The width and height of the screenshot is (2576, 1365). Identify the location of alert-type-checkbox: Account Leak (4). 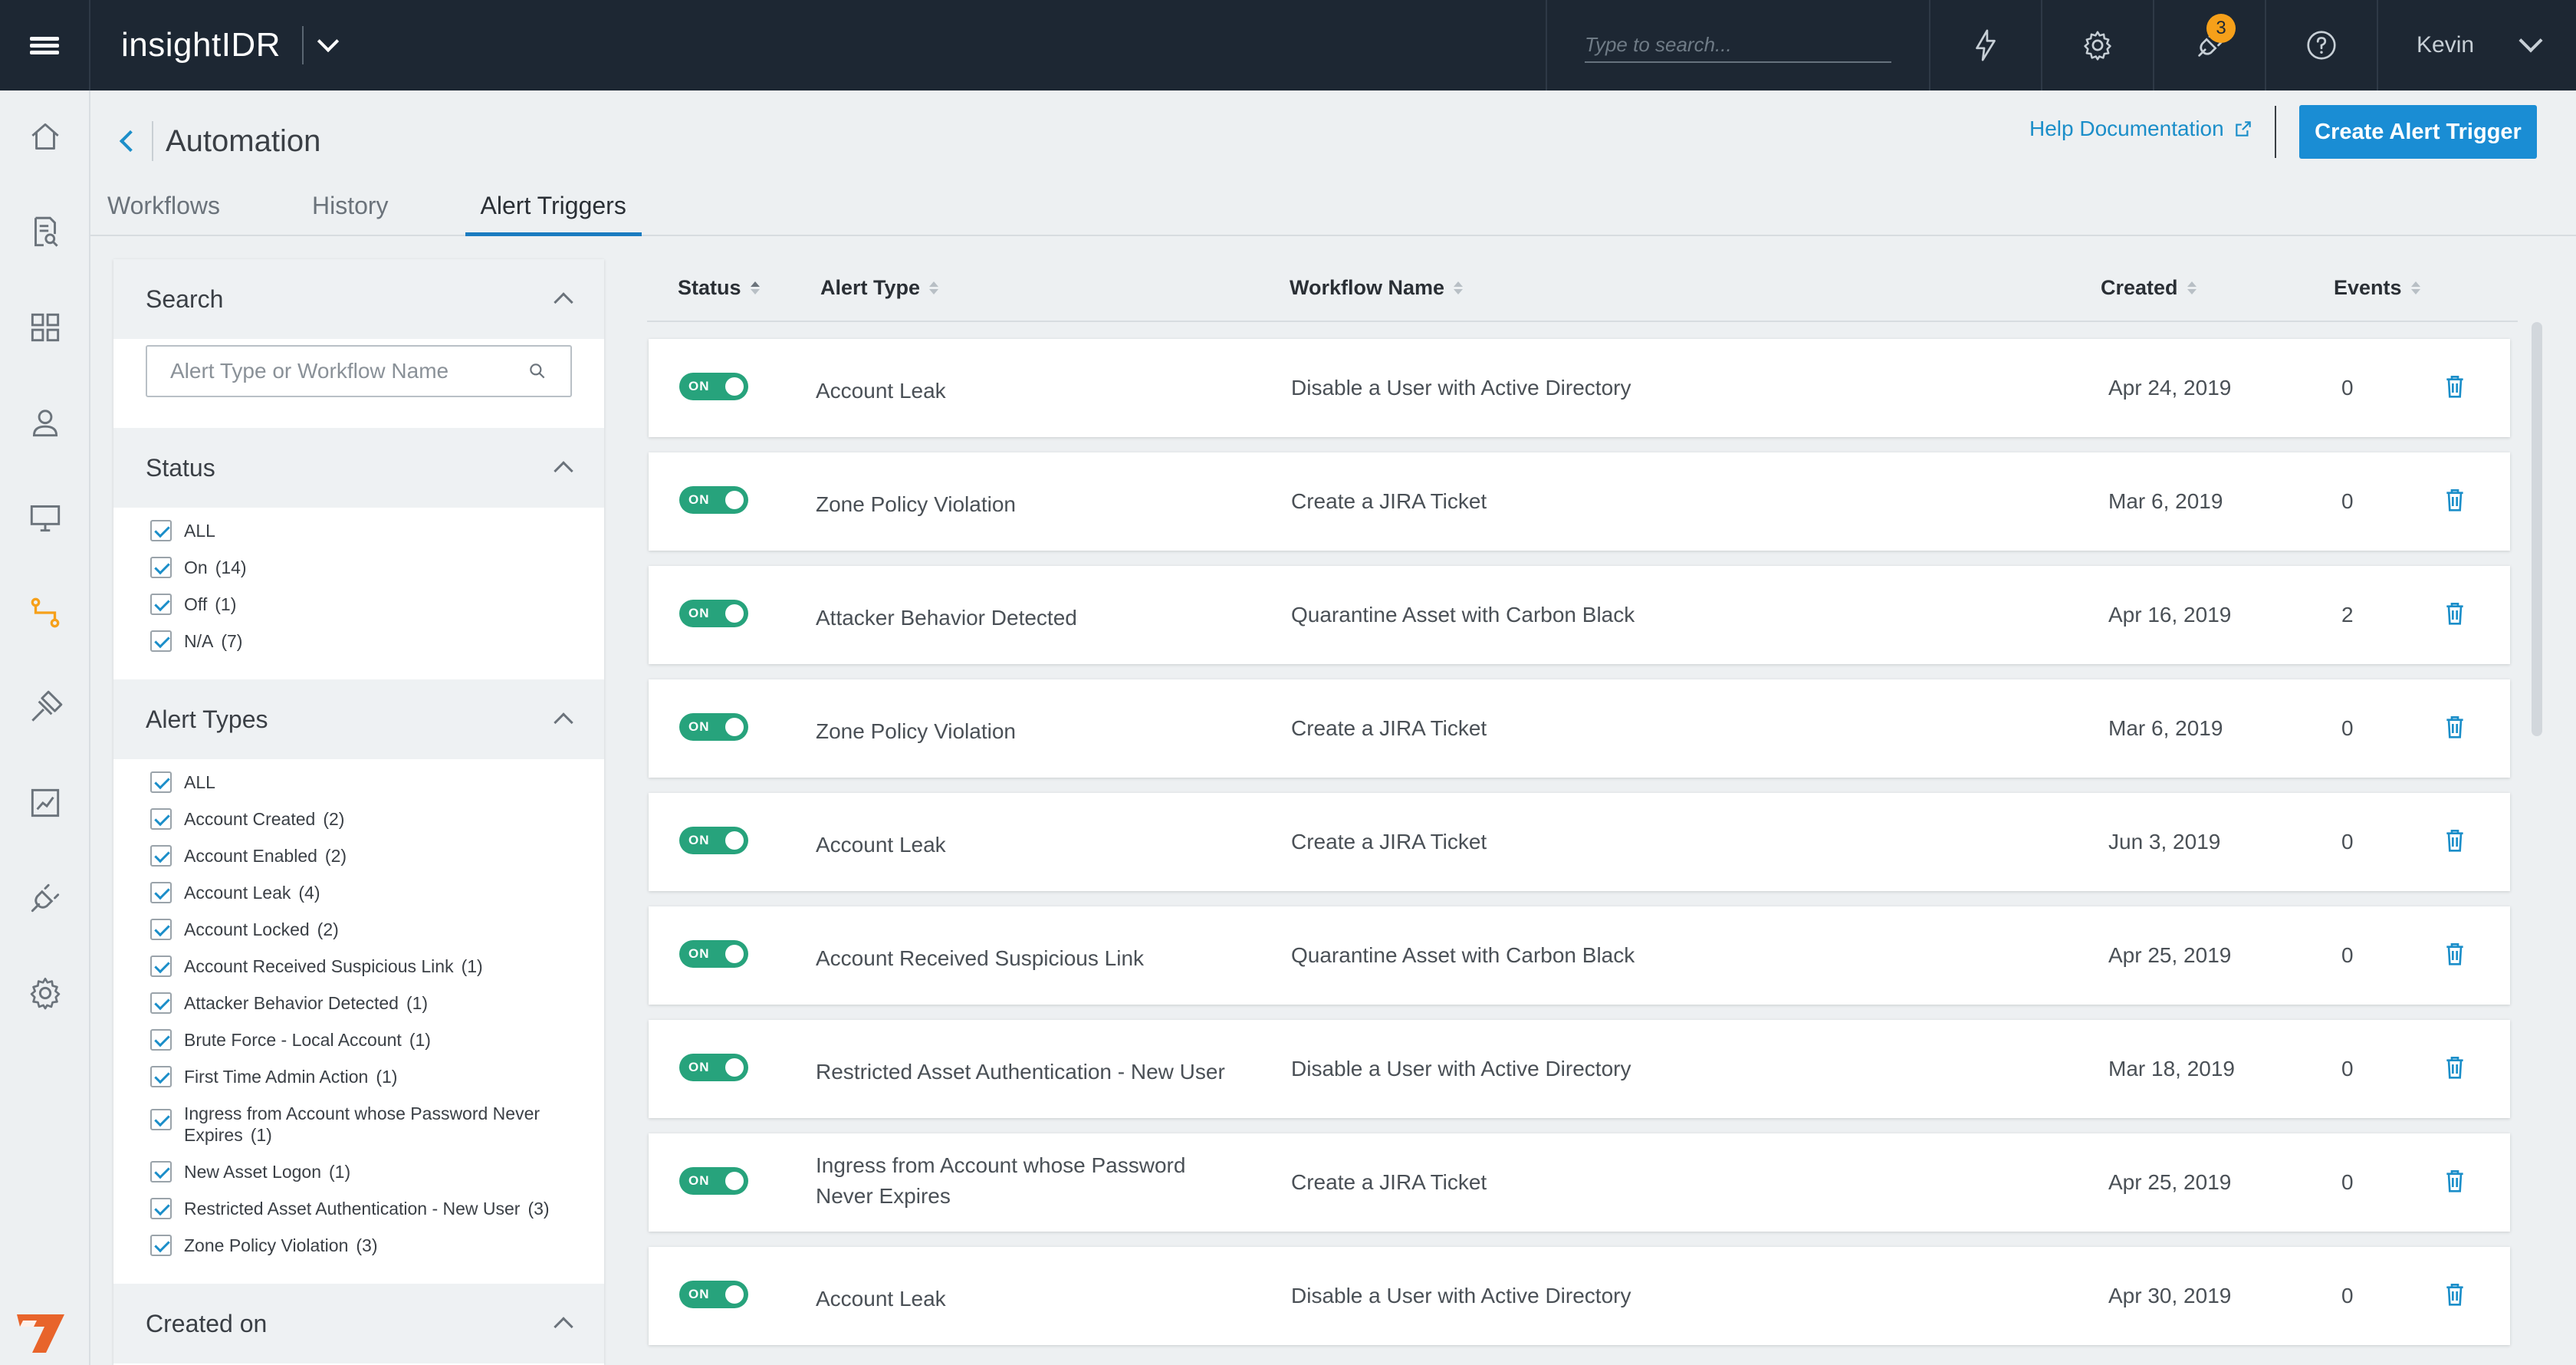
(377, 892).